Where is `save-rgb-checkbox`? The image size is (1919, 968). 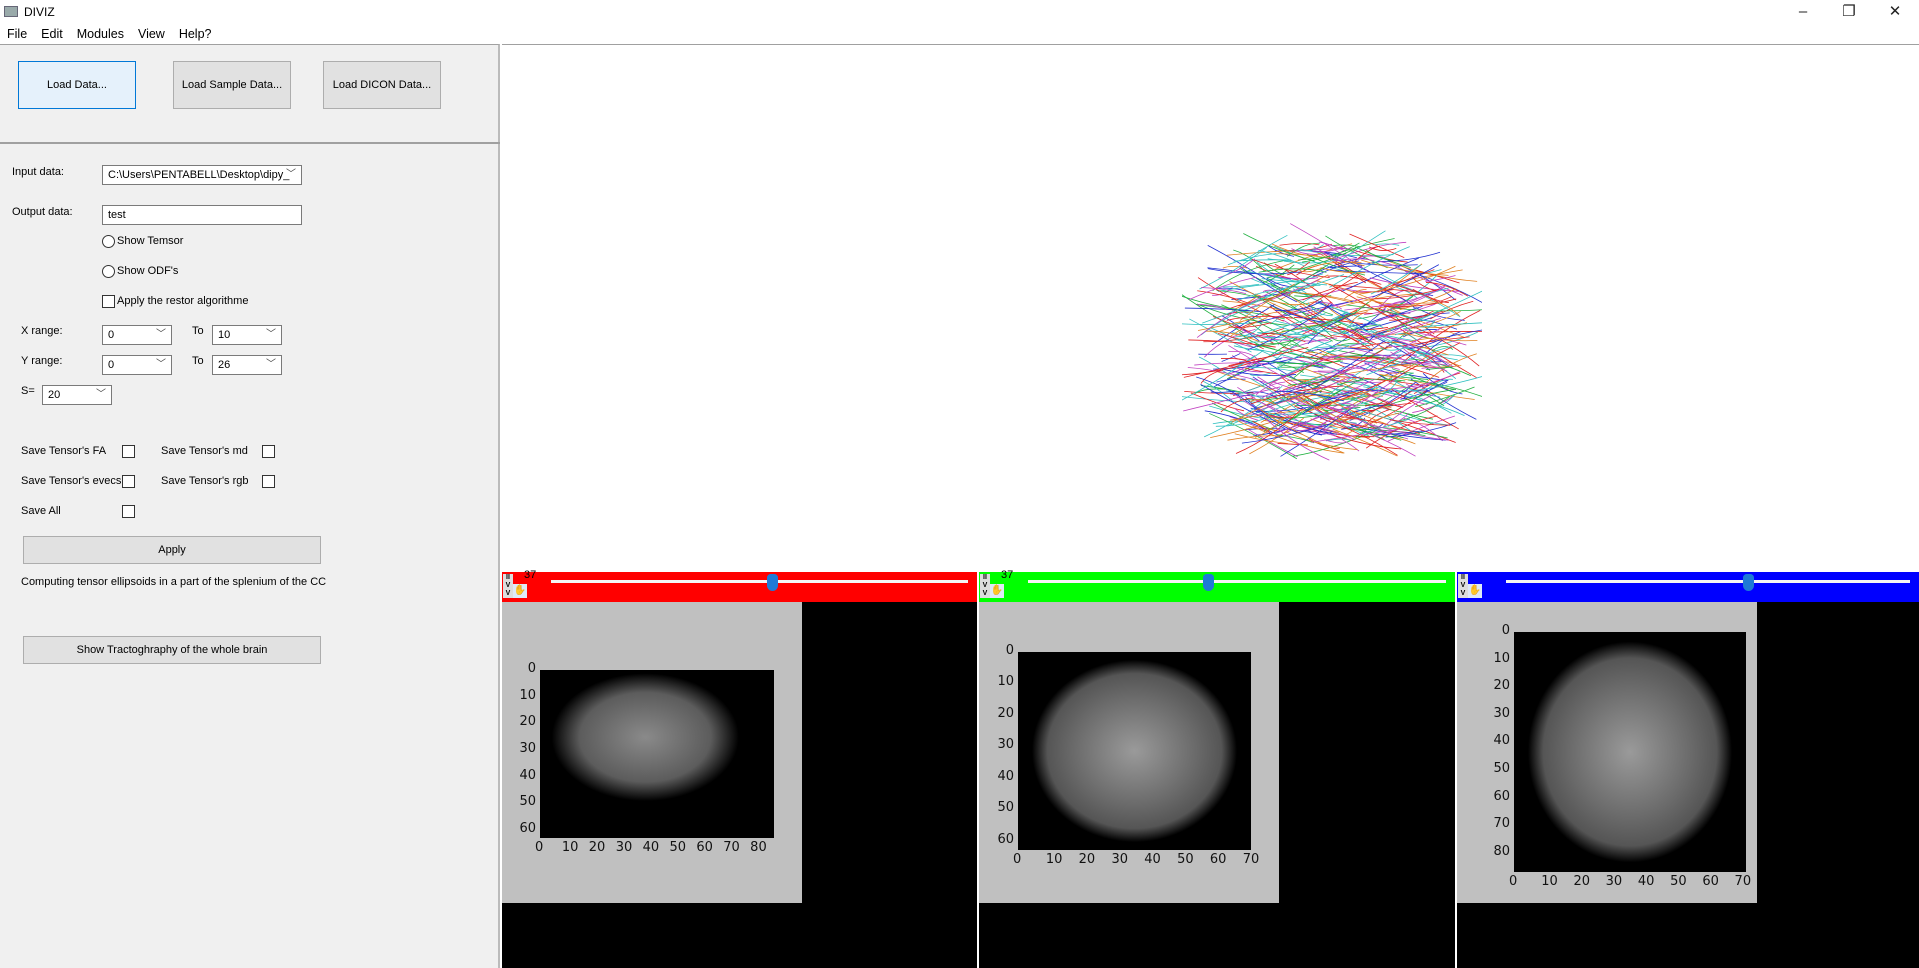
save-rgb-checkbox is located at coordinates (268, 481).